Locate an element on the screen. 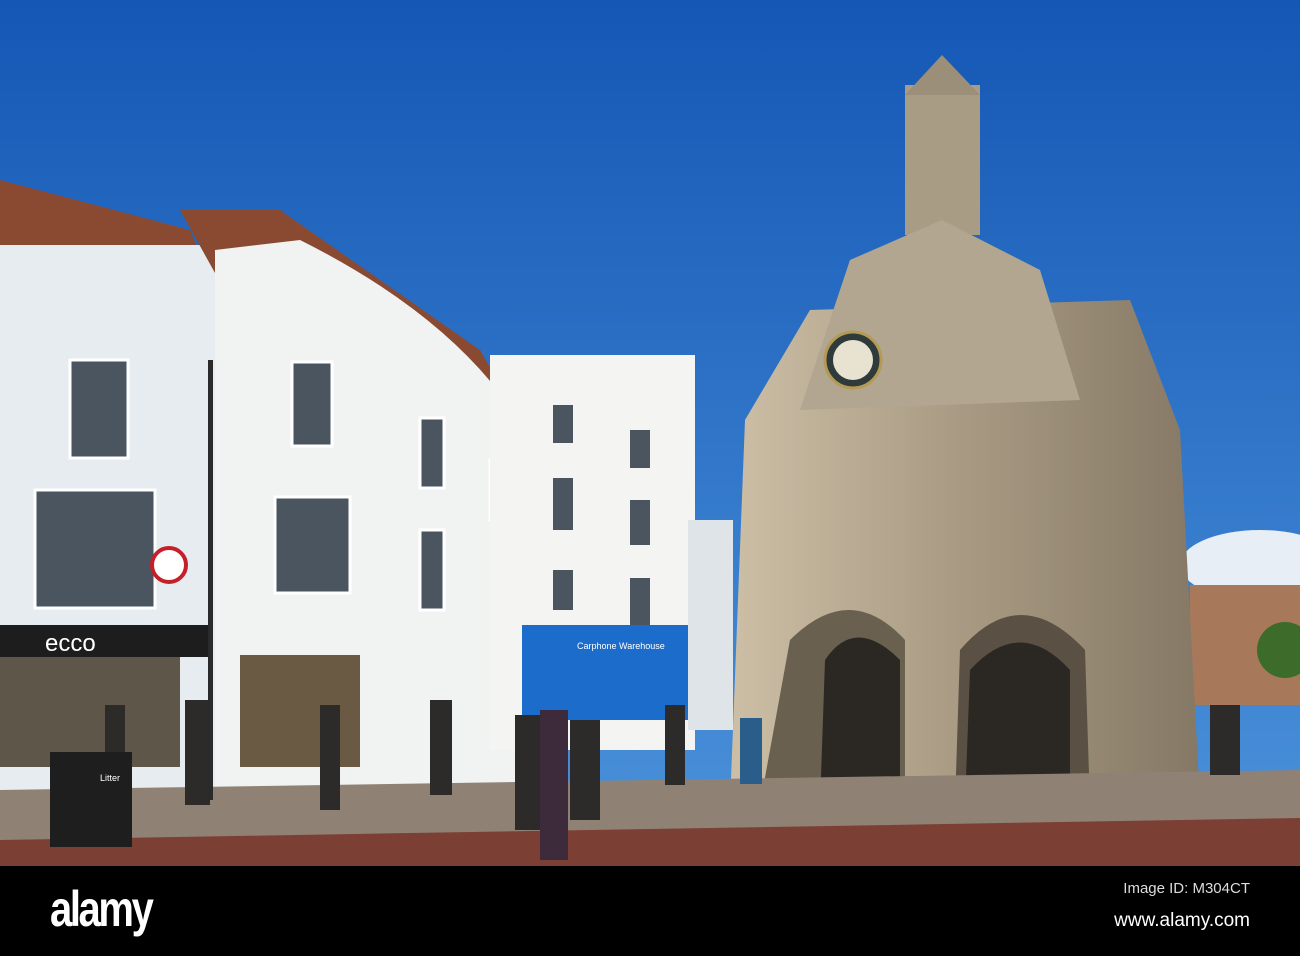 The image size is (1300, 956). ecco-sign: ecco is located at coordinates (70, 643).